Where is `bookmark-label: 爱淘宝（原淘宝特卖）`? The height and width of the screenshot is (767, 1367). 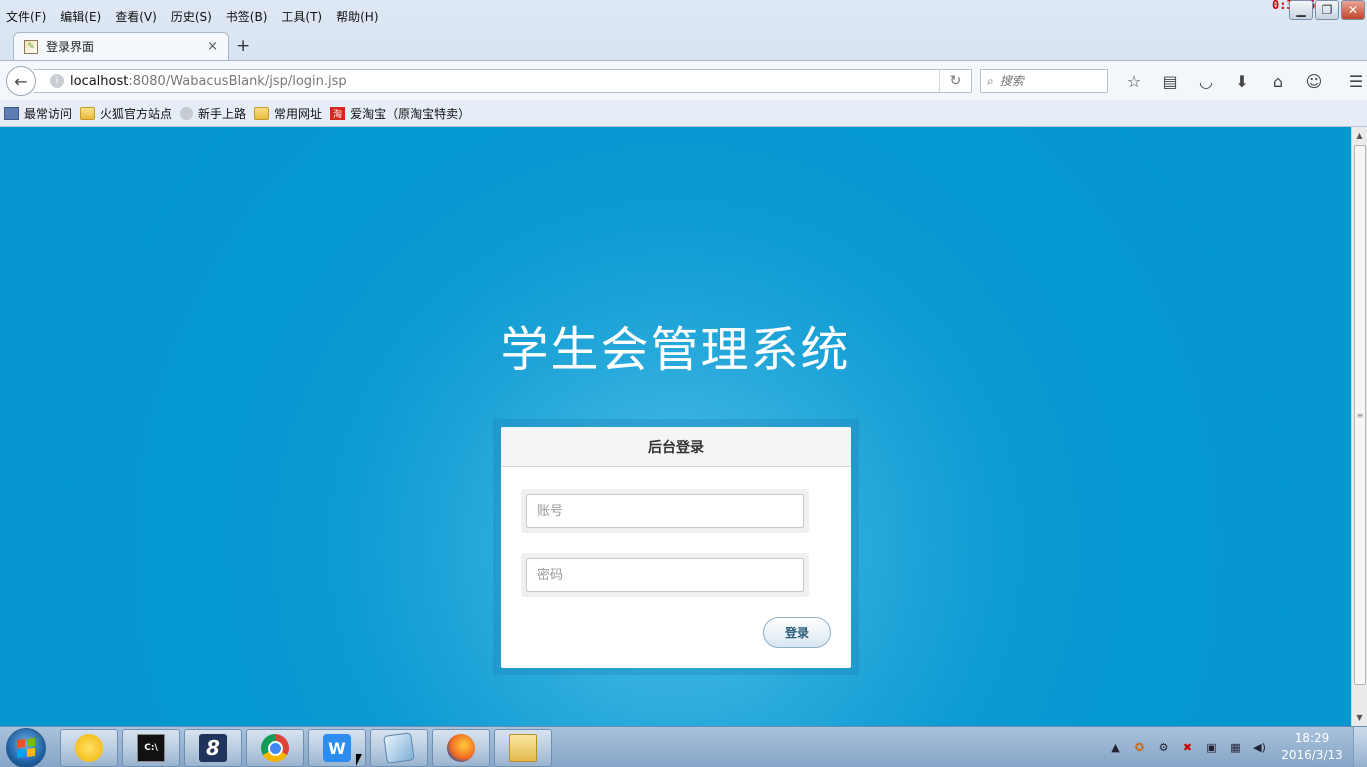 bookmark-label: 爱淘宝（原淘宝特卖） is located at coordinates (410, 113).